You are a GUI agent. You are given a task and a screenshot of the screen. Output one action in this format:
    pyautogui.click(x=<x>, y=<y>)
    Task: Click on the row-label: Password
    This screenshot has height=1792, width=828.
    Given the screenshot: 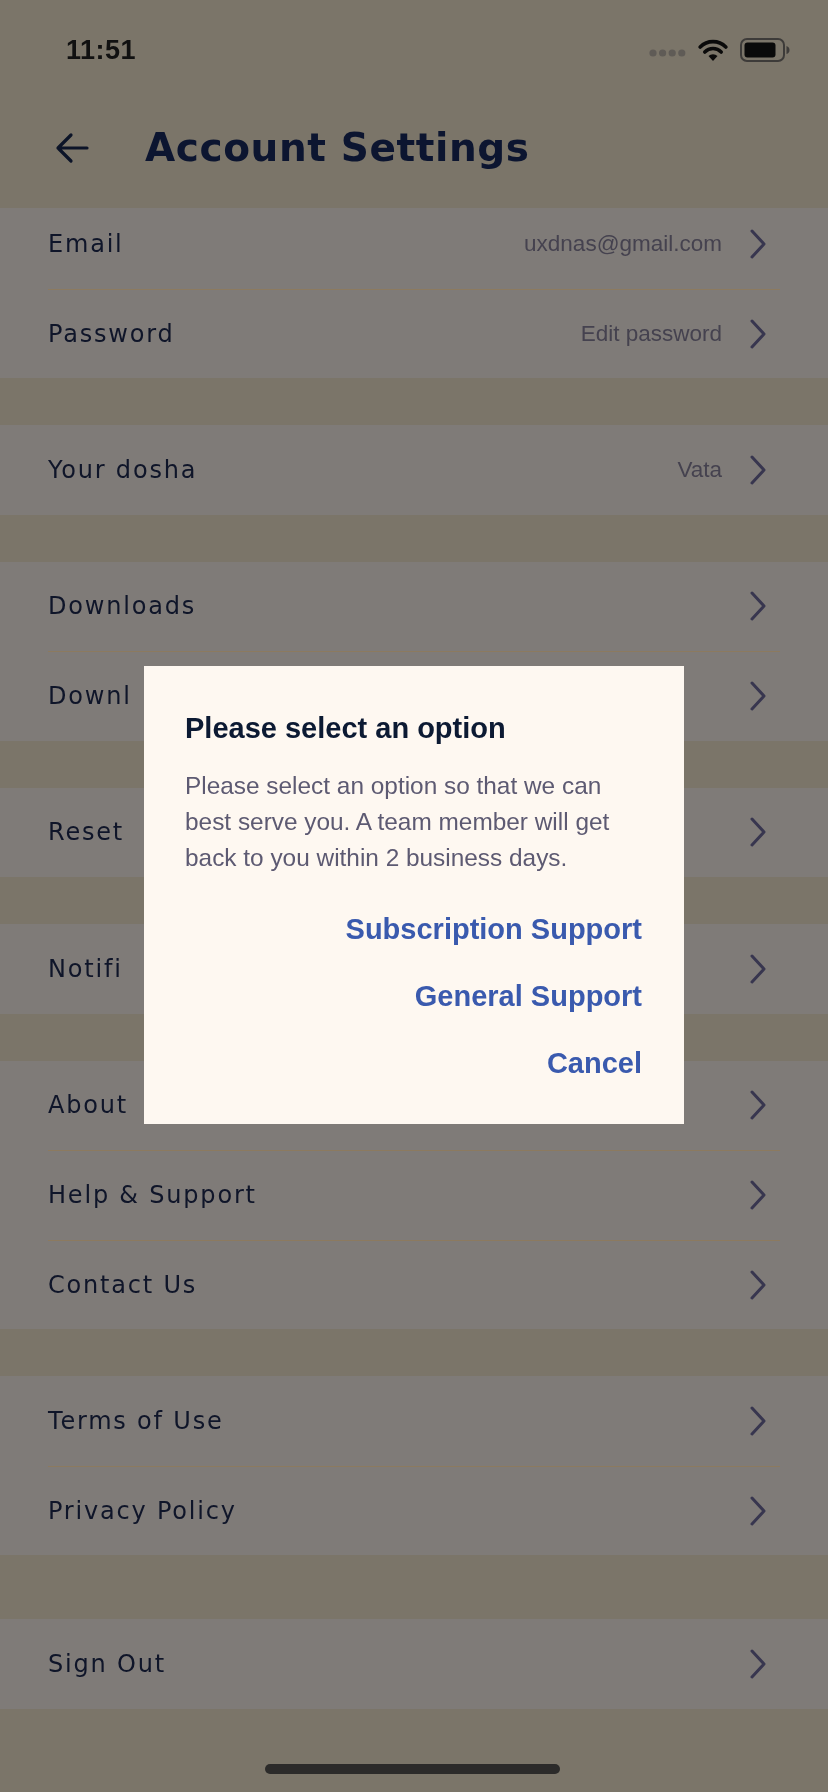 What is the action you would take?
    pyautogui.click(x=111, y=334)
    